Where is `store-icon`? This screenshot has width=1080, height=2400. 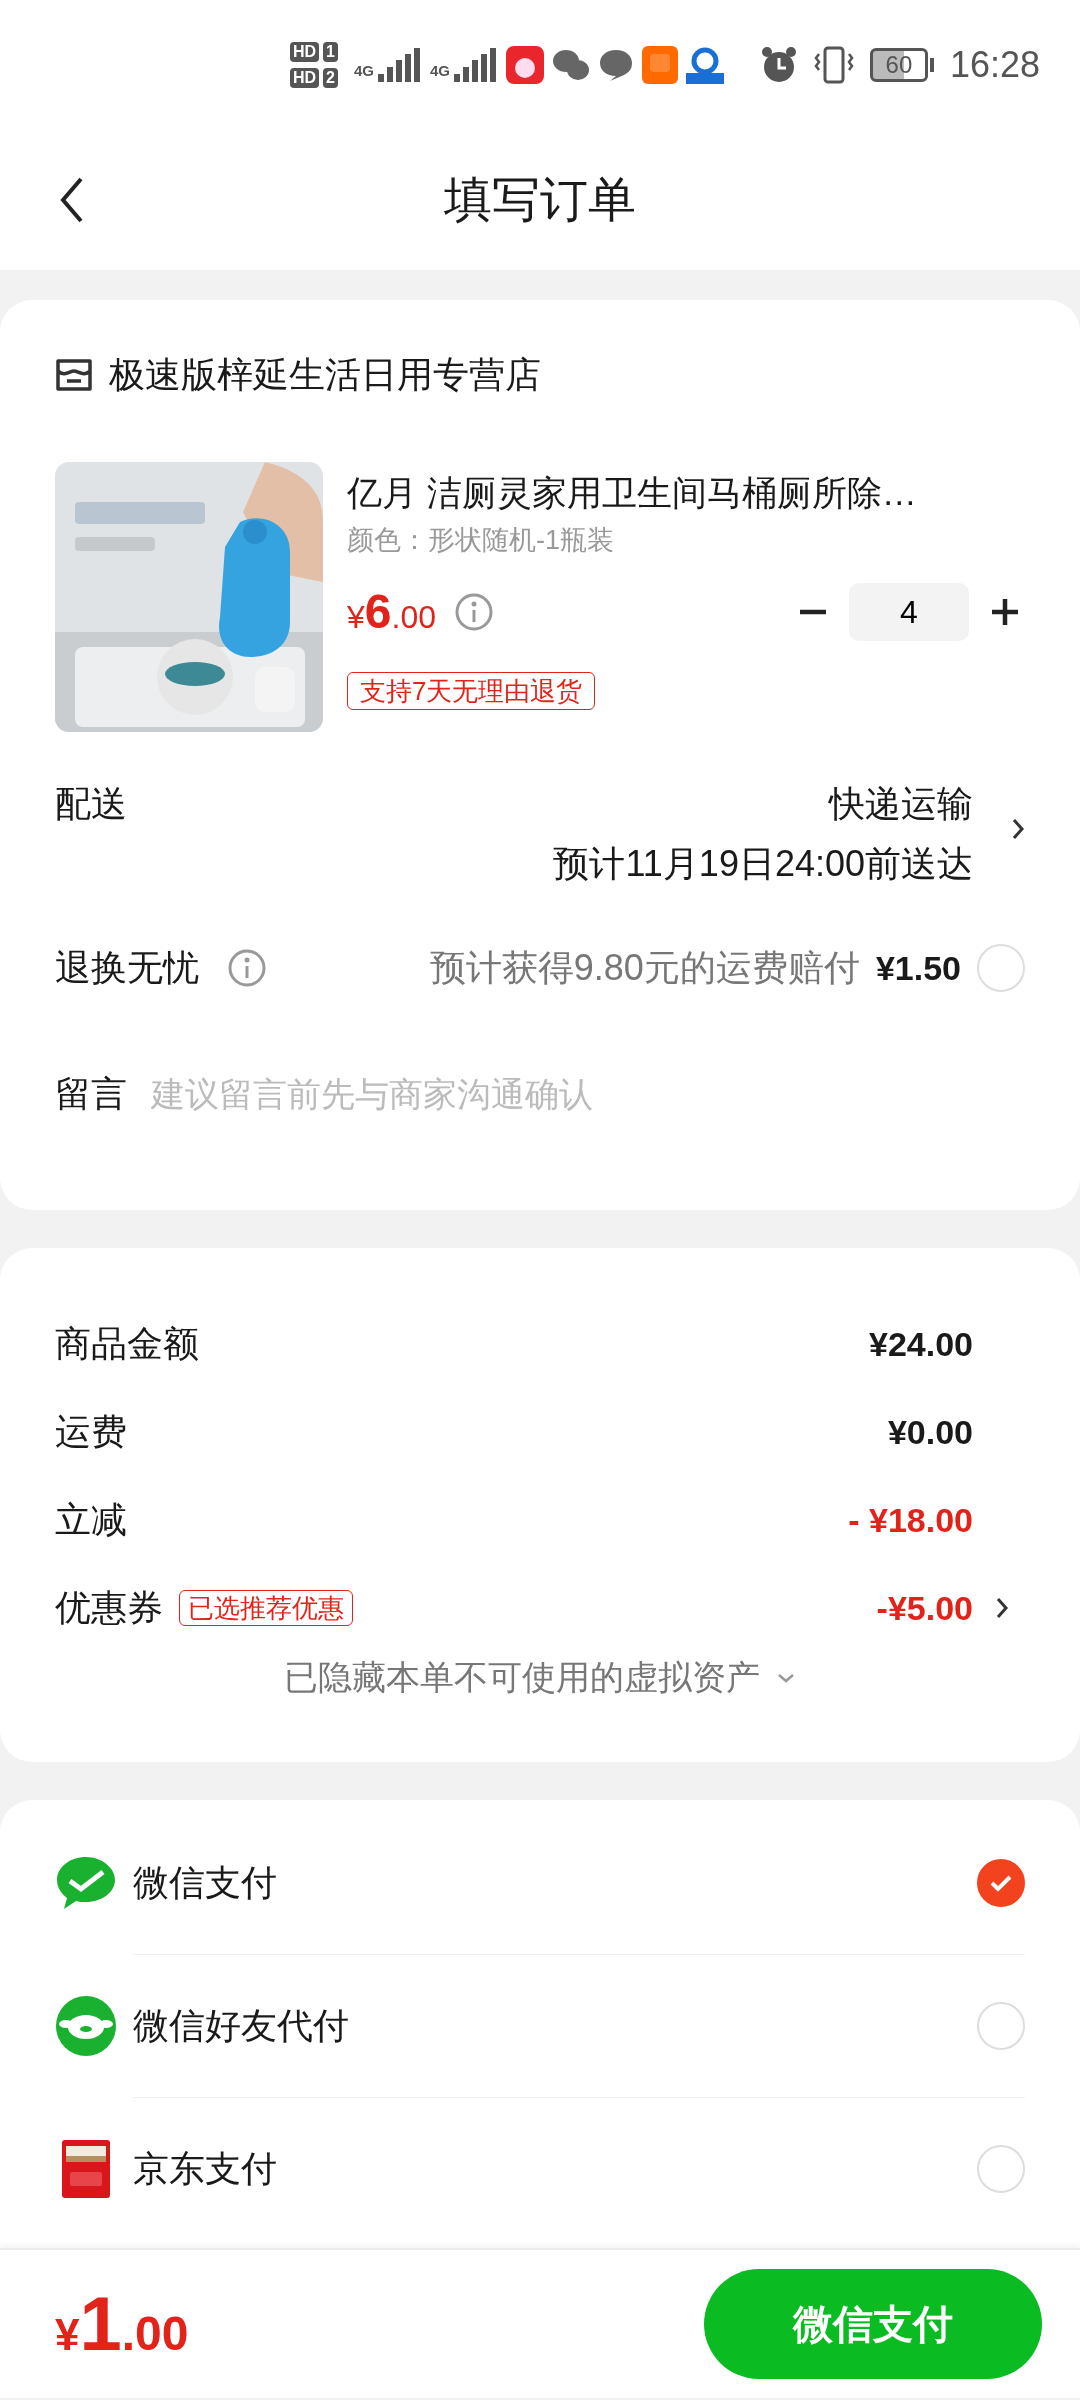
store-icon is located at coordinates (74, 375).